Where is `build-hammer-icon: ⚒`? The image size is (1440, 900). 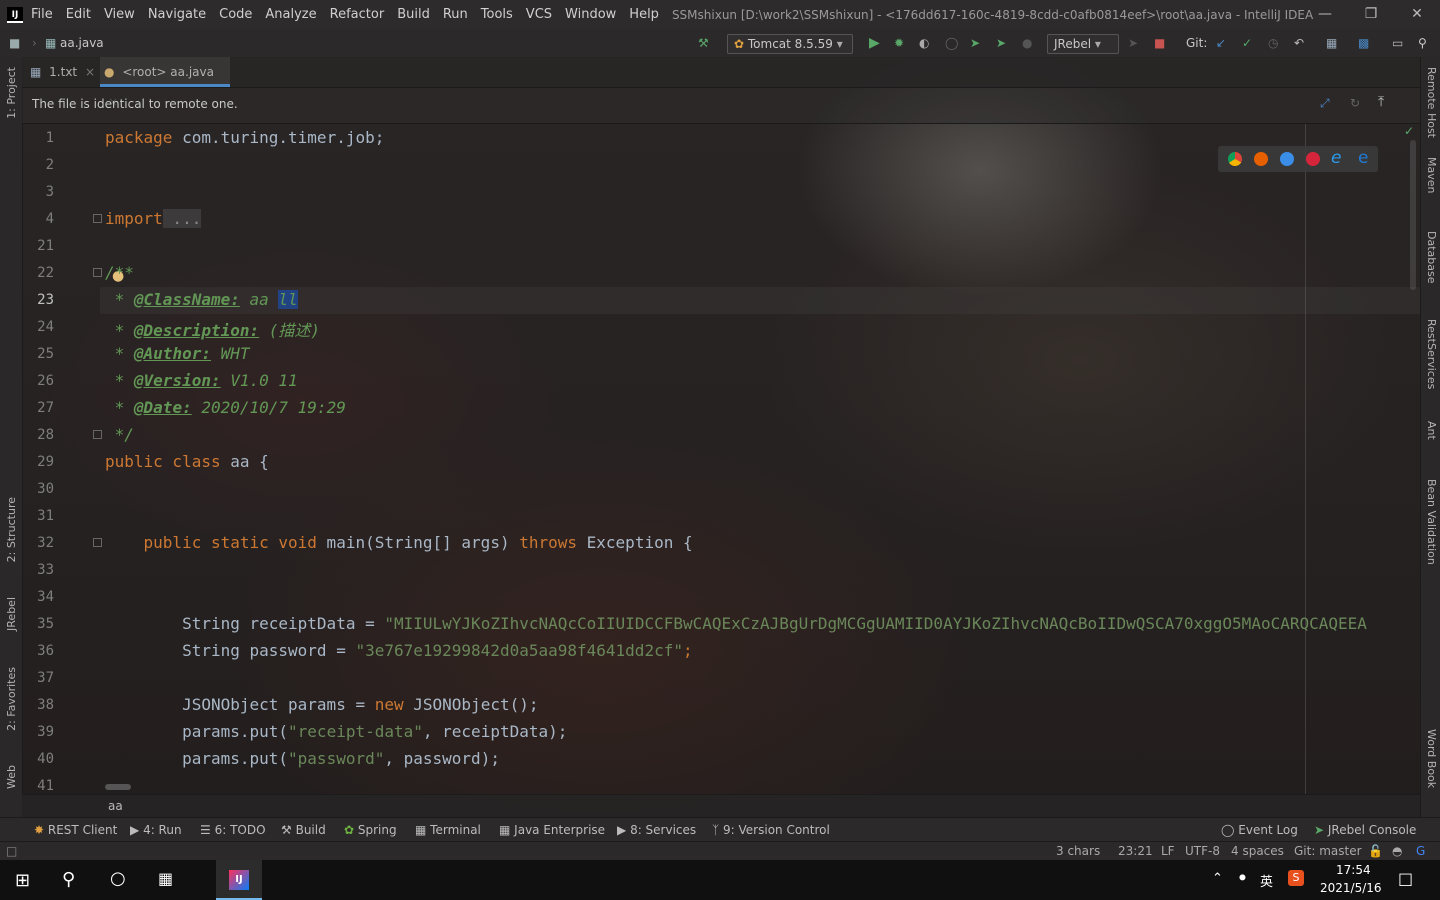 build-hammer-icon: ⚒ is located at coordinates (703, 43).